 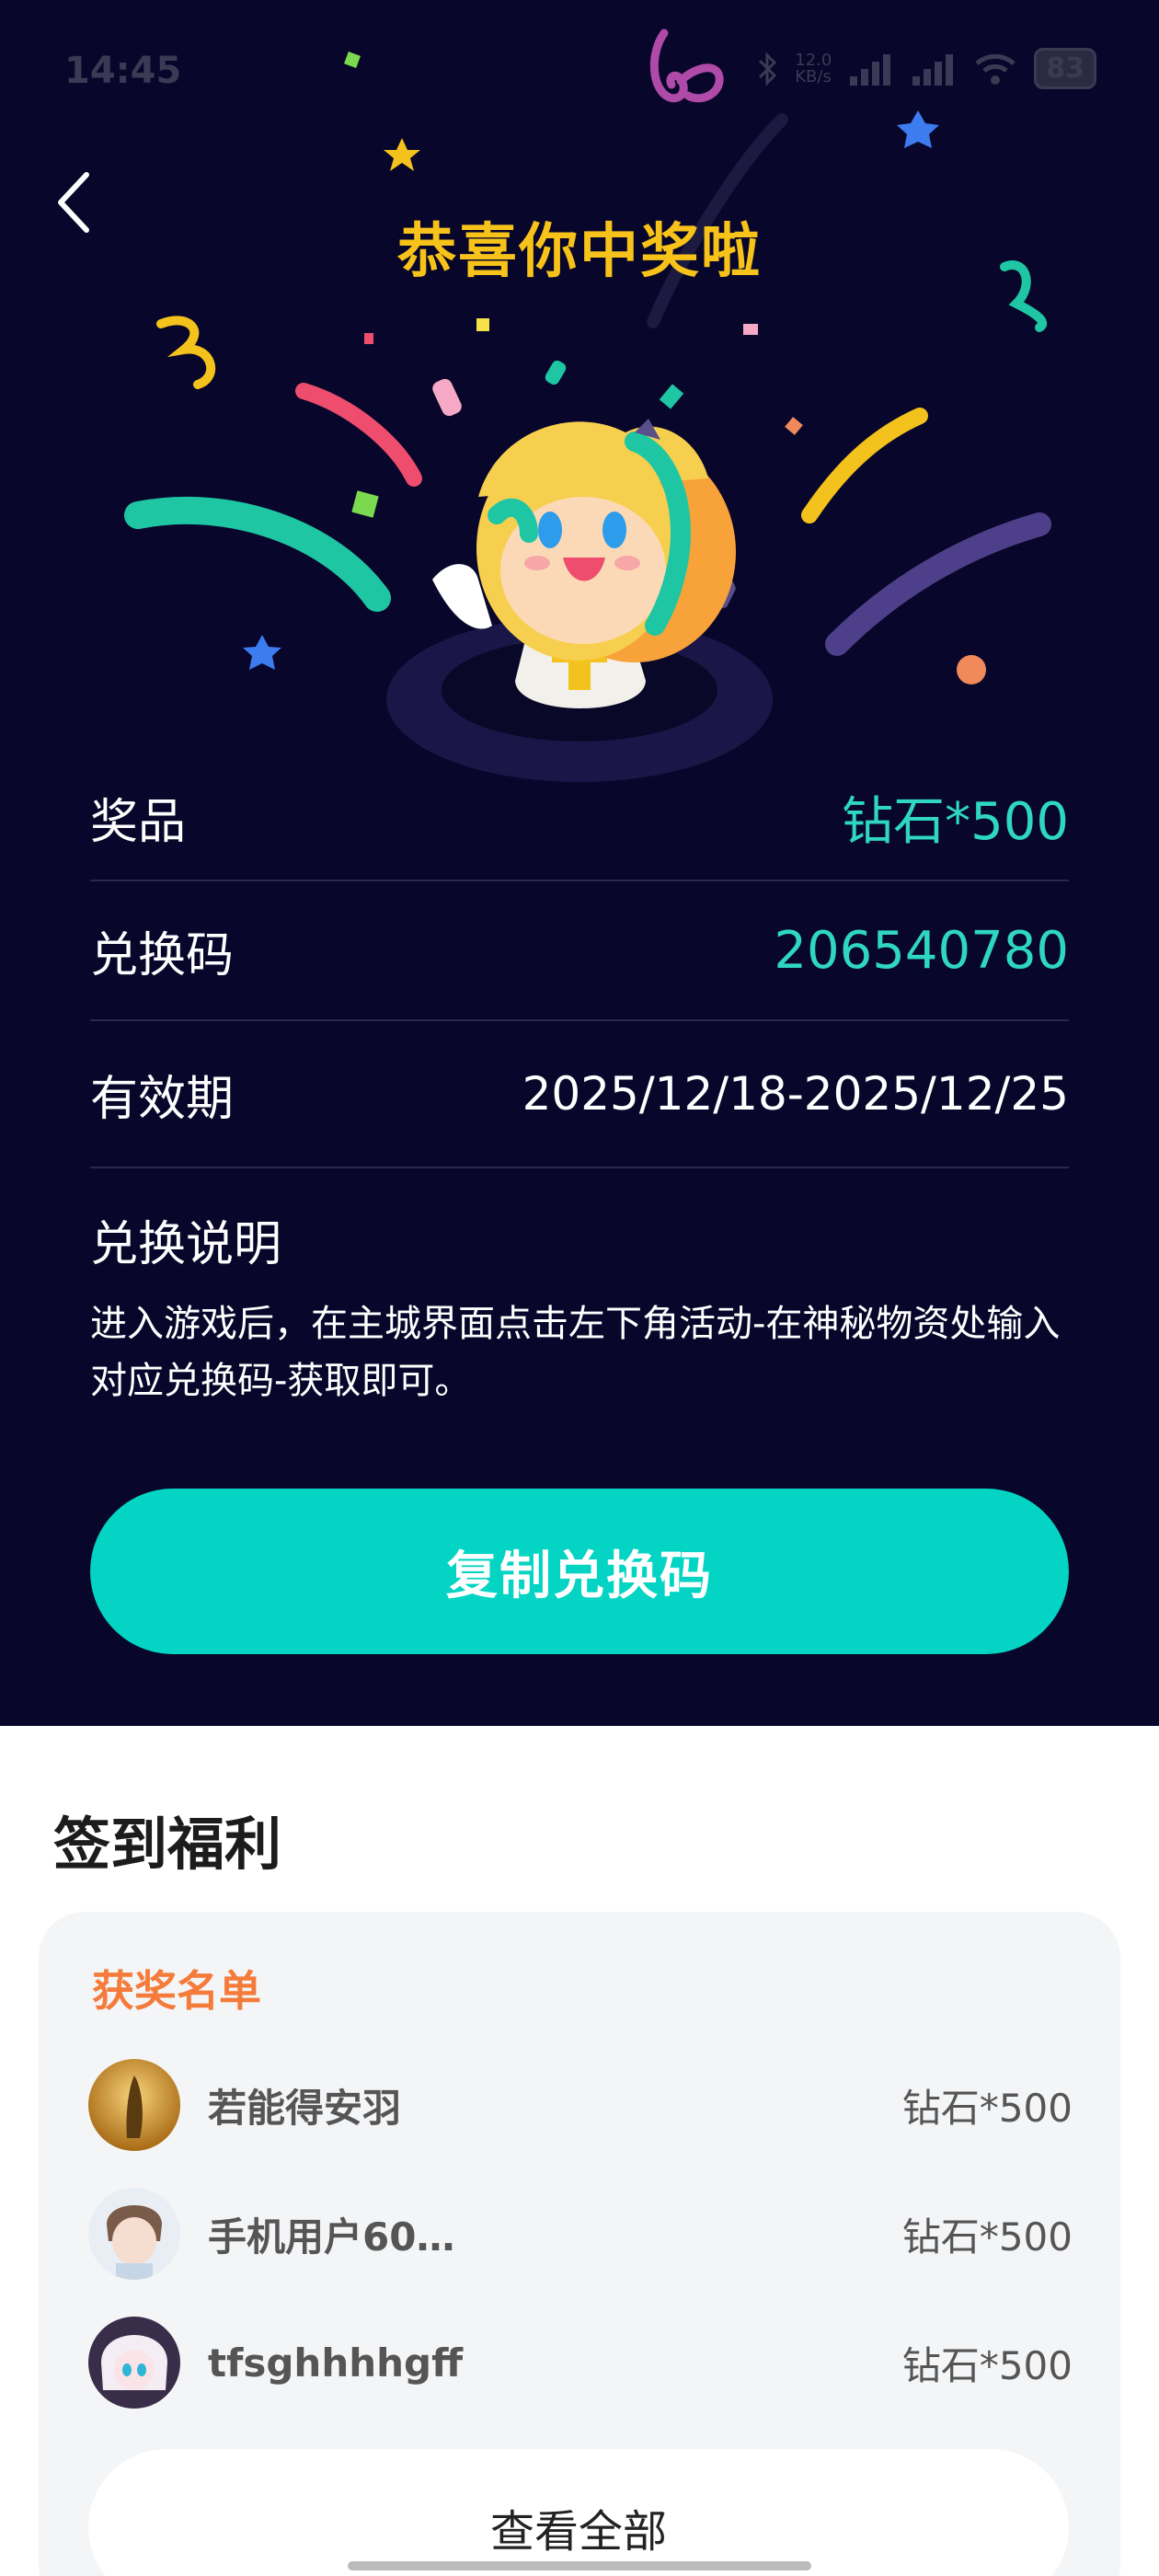 I want to click on winner-name: tfsghhhhgff, so click(x=336, y=2363).